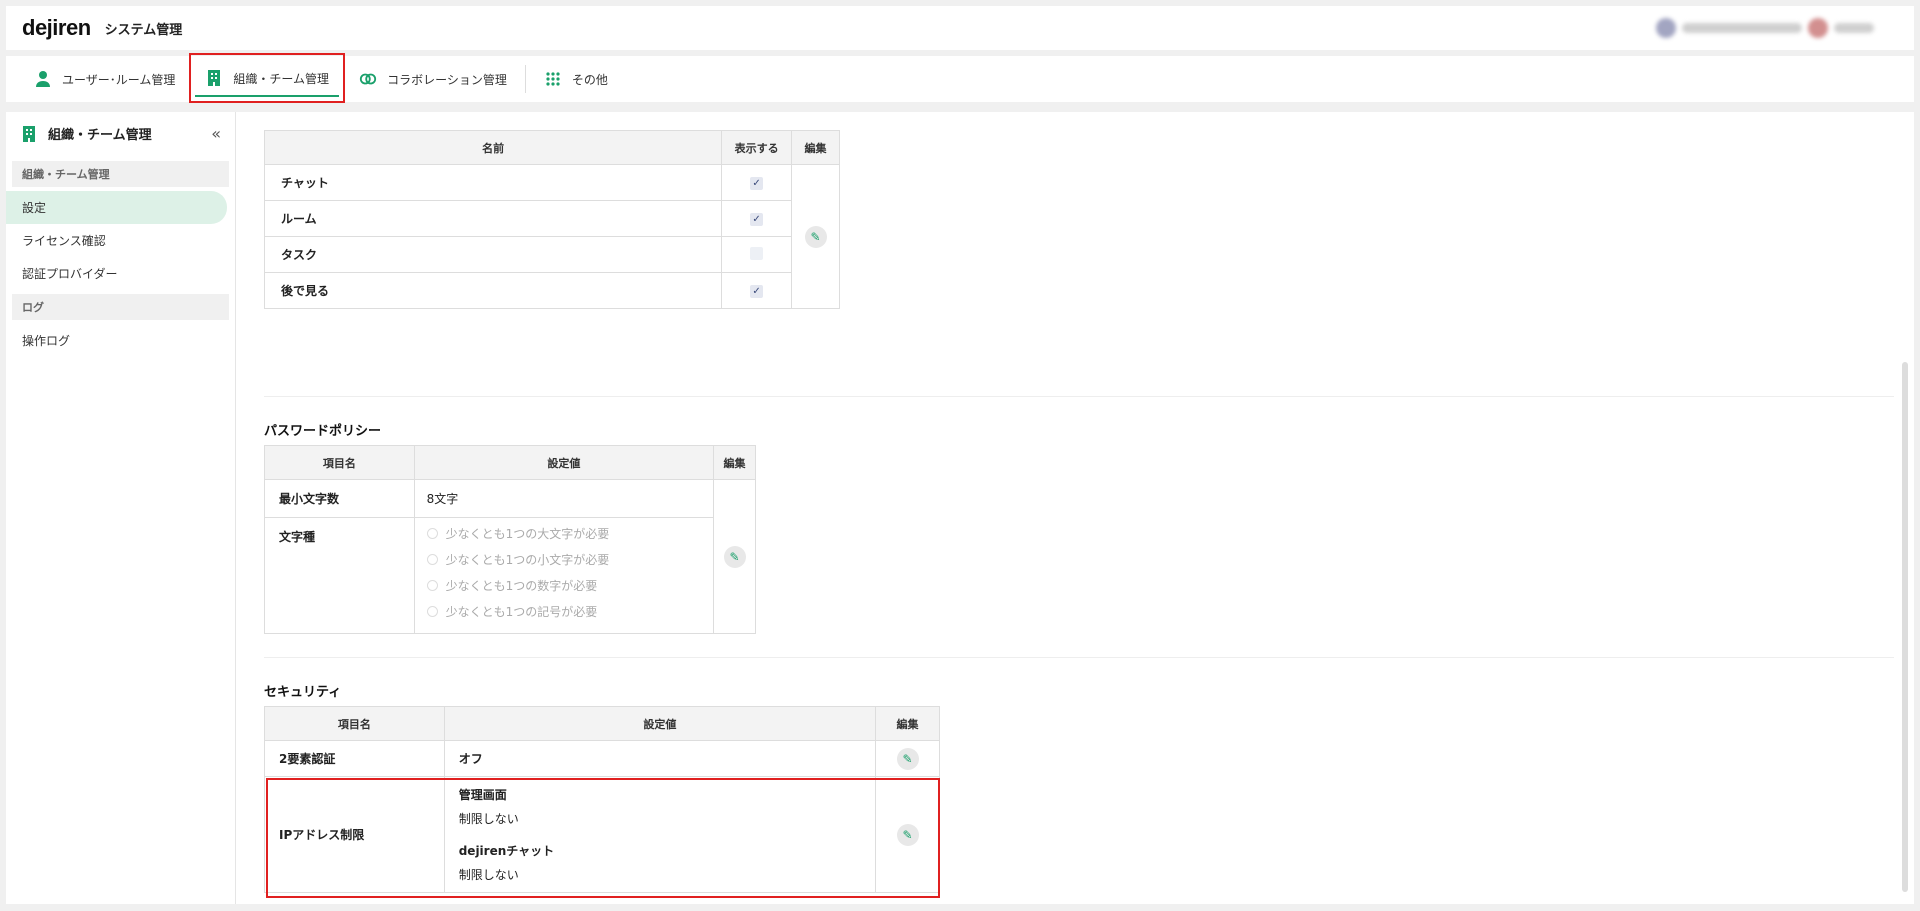 This screenshot has height=911, width=1920. I want to click on twofa-value: オフ, so click(660, 758).